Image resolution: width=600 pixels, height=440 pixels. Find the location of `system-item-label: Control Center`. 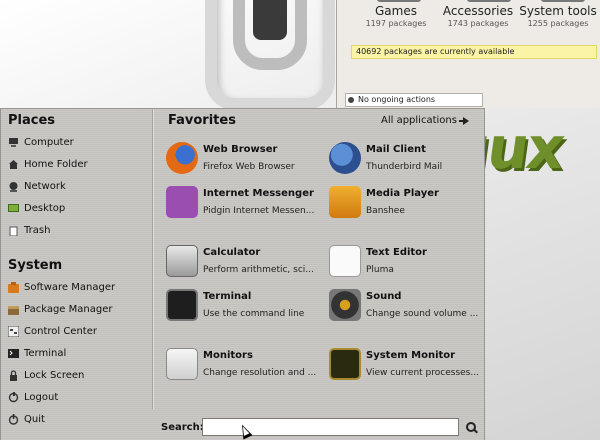

system-item-label: Control Center is located at coordinates (60, 331).